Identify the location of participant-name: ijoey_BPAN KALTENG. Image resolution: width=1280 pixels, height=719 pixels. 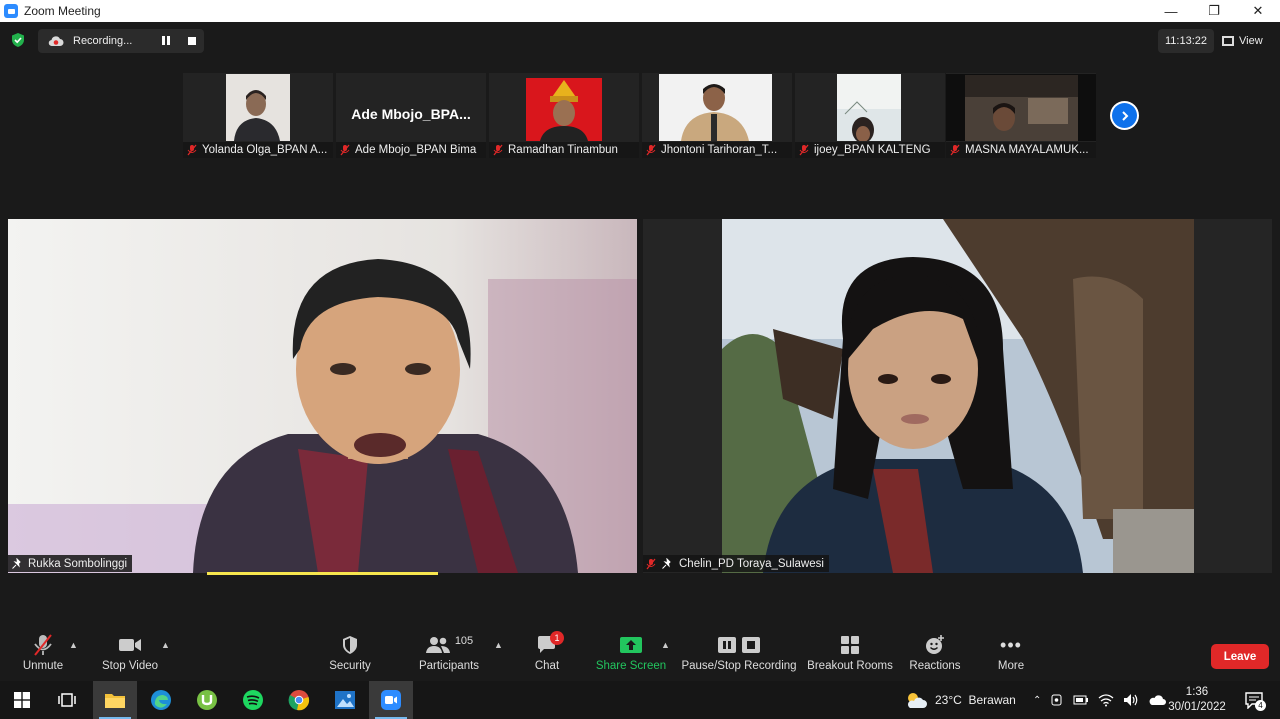
(872, 150).